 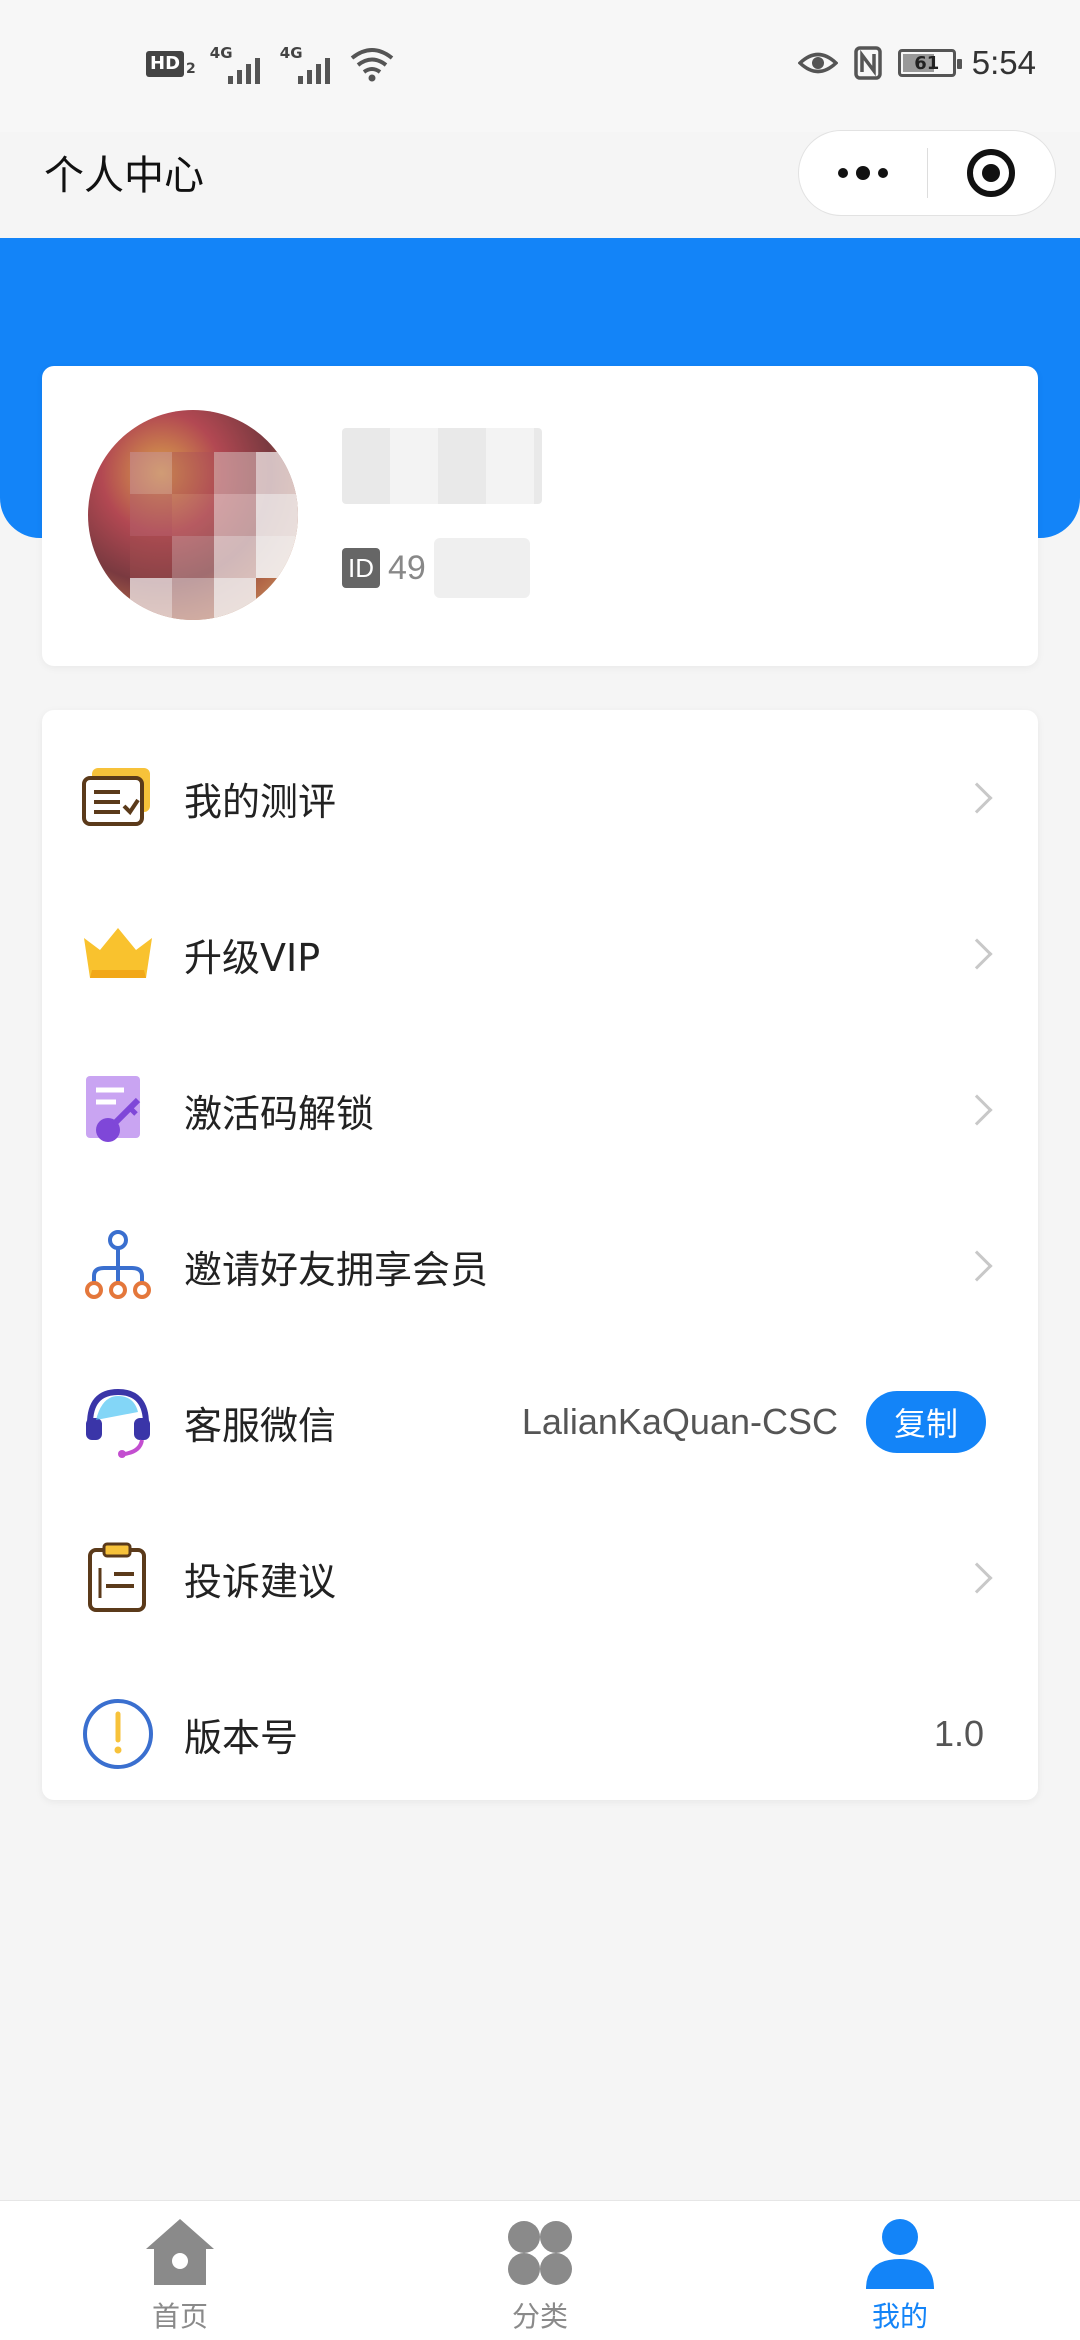 What do you see at coordinates (540, 798) in the screenshot?
I see `menu-item-my-evaluations: 我的测评` at bounding box center [540, 798].